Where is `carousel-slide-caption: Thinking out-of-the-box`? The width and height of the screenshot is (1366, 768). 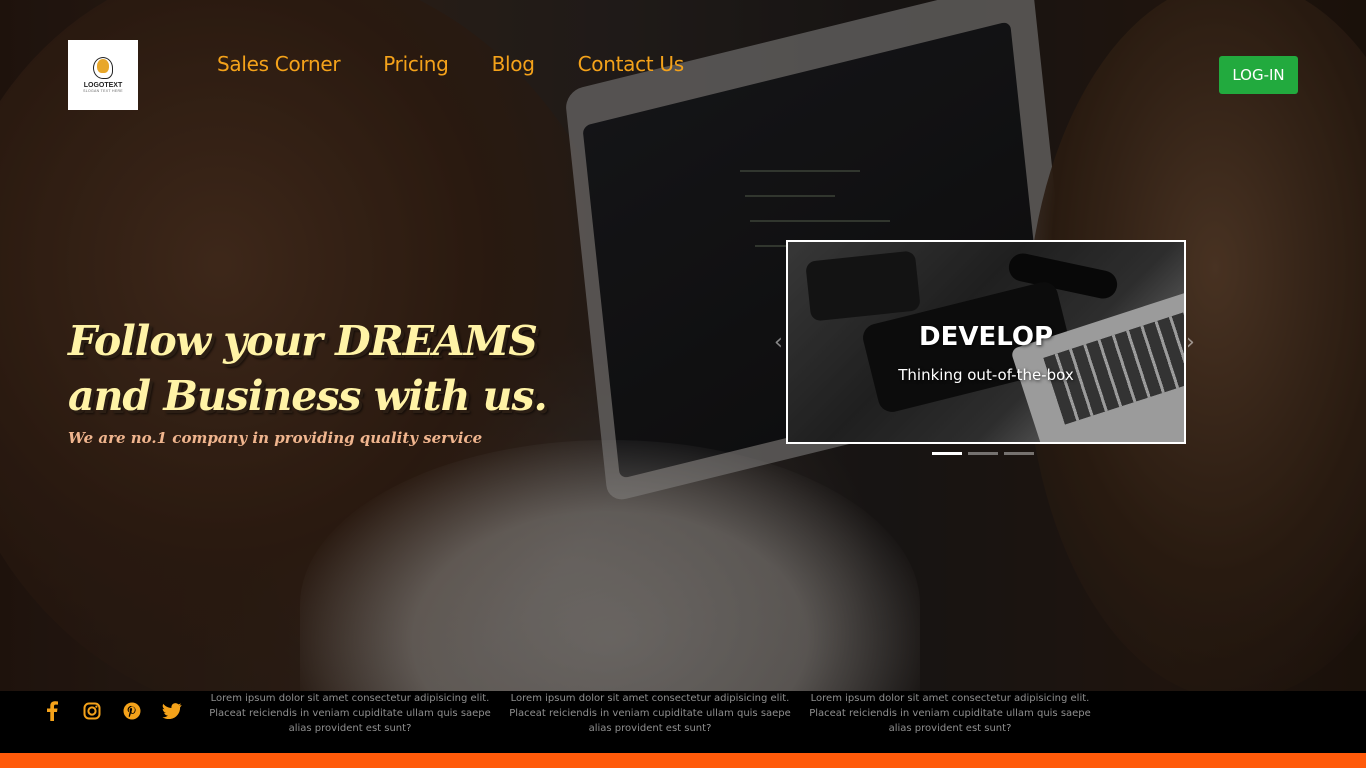
carousel-slide-caption: Thinking out-of-the-box is located at coordinates (986, 375).